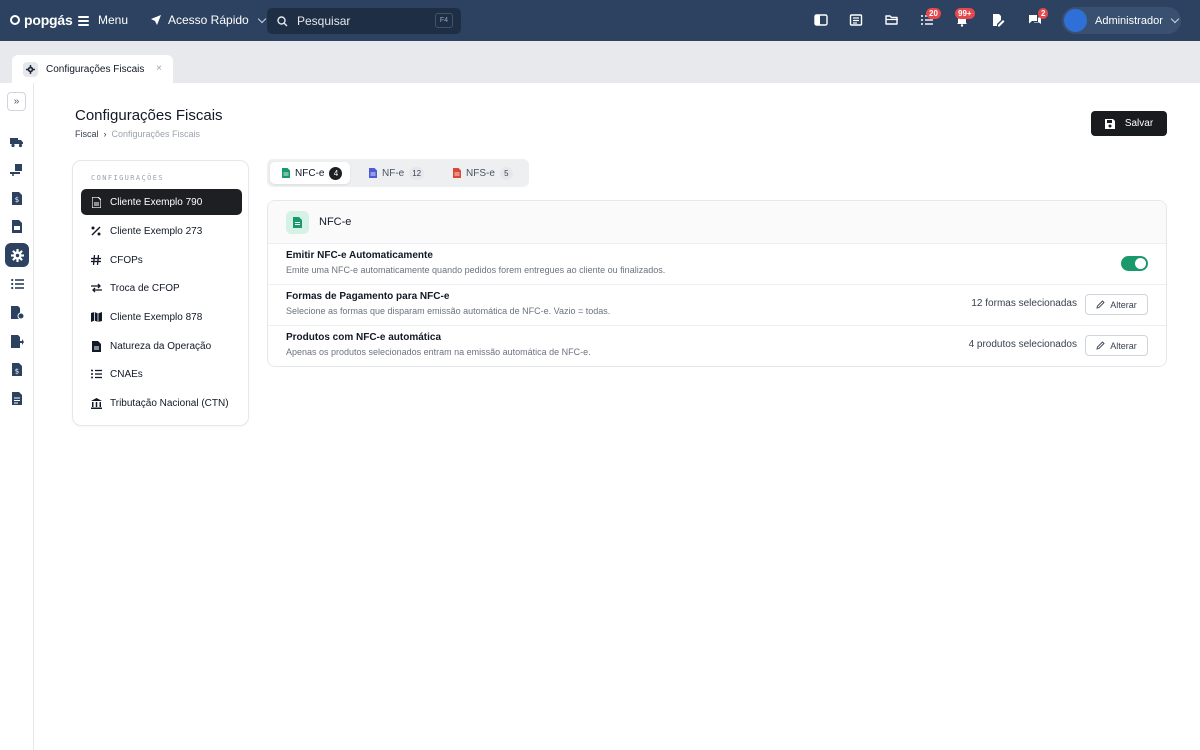 The width and height of the screenshot is (1200, 750). I want to click on user-menu: Administrador, so click(1121, 20).